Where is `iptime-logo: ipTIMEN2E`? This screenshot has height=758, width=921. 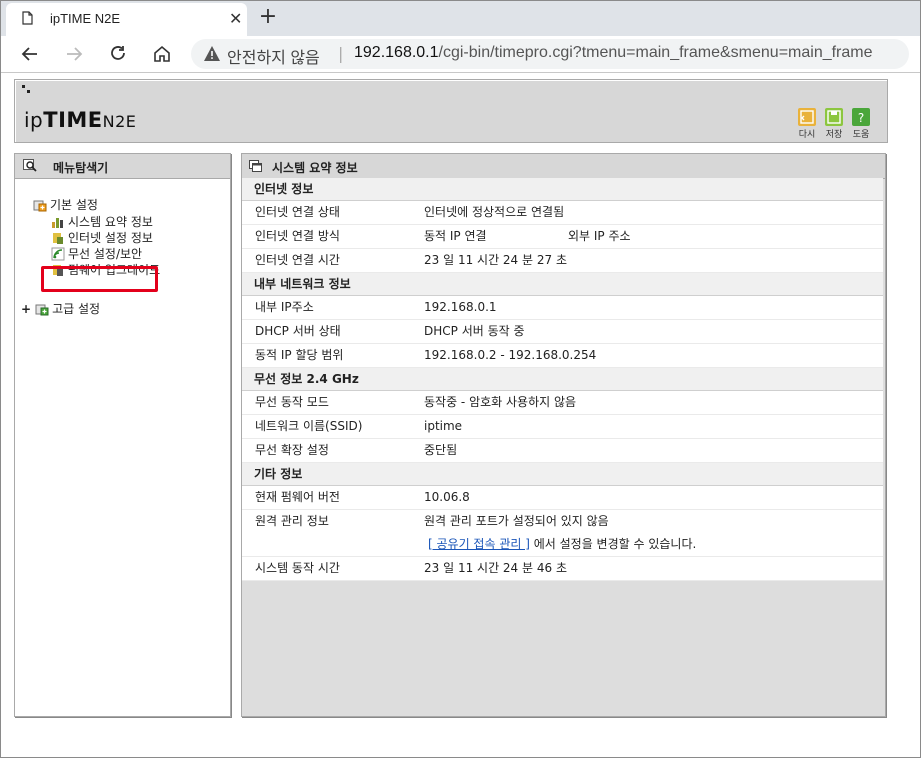 iptime-logo: ipTIMEN2E is located at coordinates (80, 120).